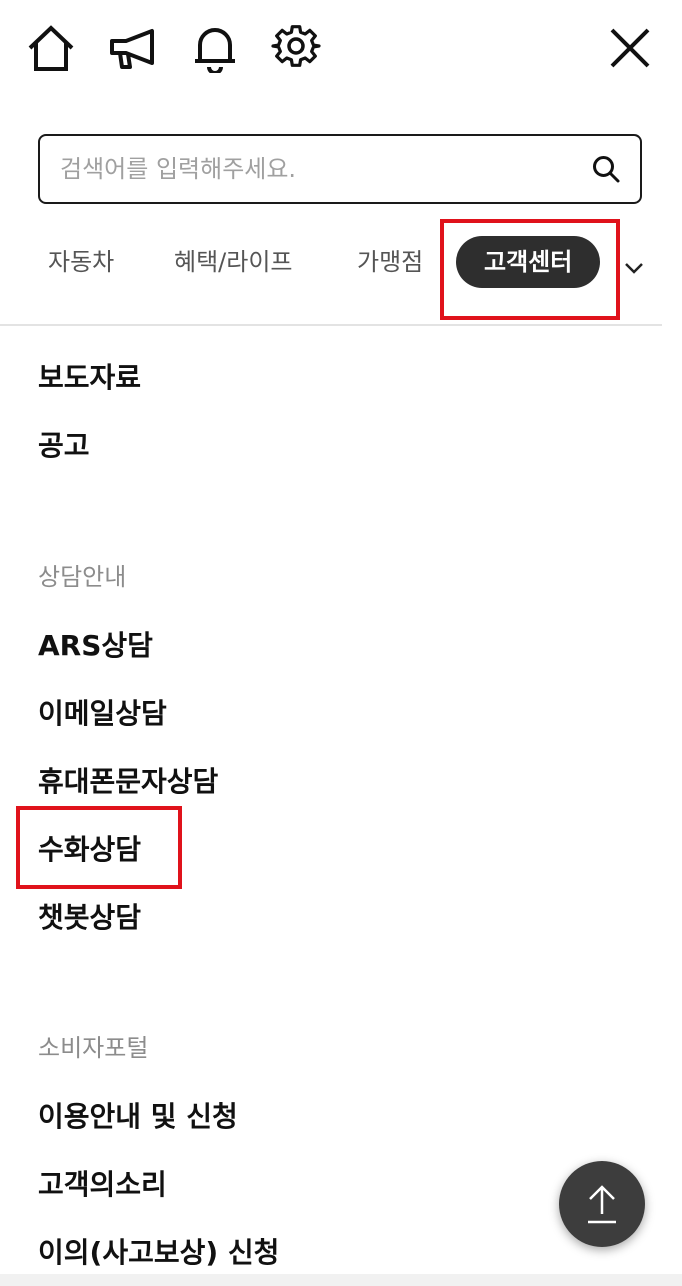 This screenshot has width=682, height=1286. Describe the element at coordinates (81, 262) in the screenshot. I see `tab-automobile: 자동차` at that location.